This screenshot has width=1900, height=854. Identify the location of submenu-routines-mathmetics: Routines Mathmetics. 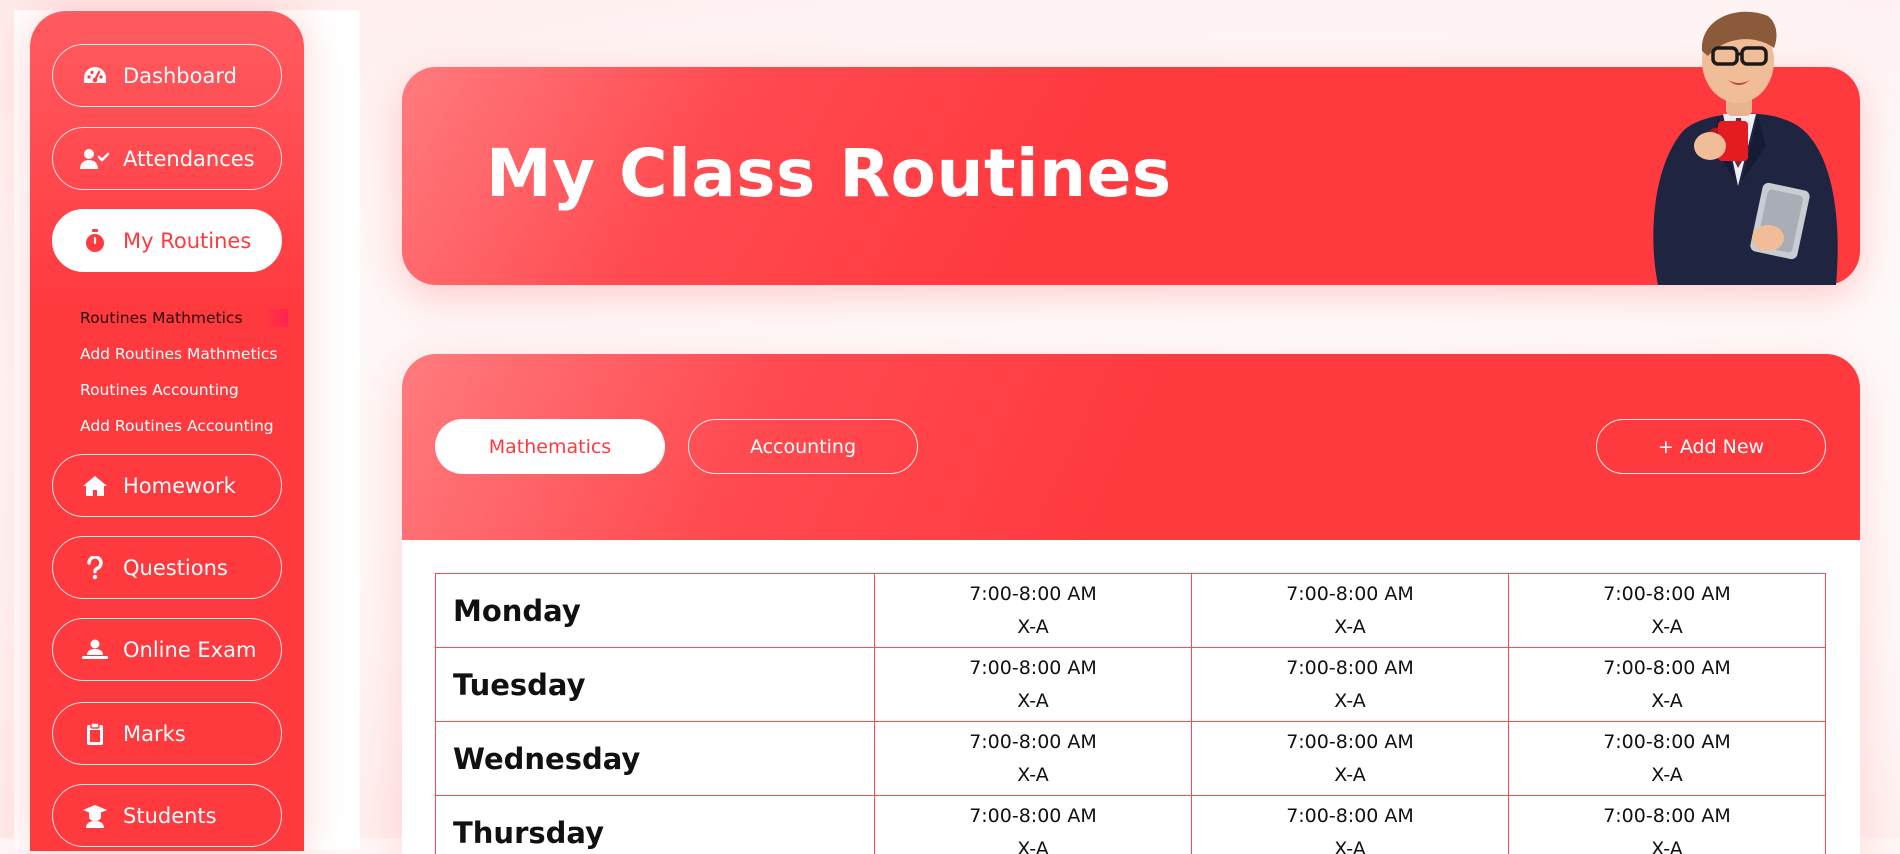
(184, 318).